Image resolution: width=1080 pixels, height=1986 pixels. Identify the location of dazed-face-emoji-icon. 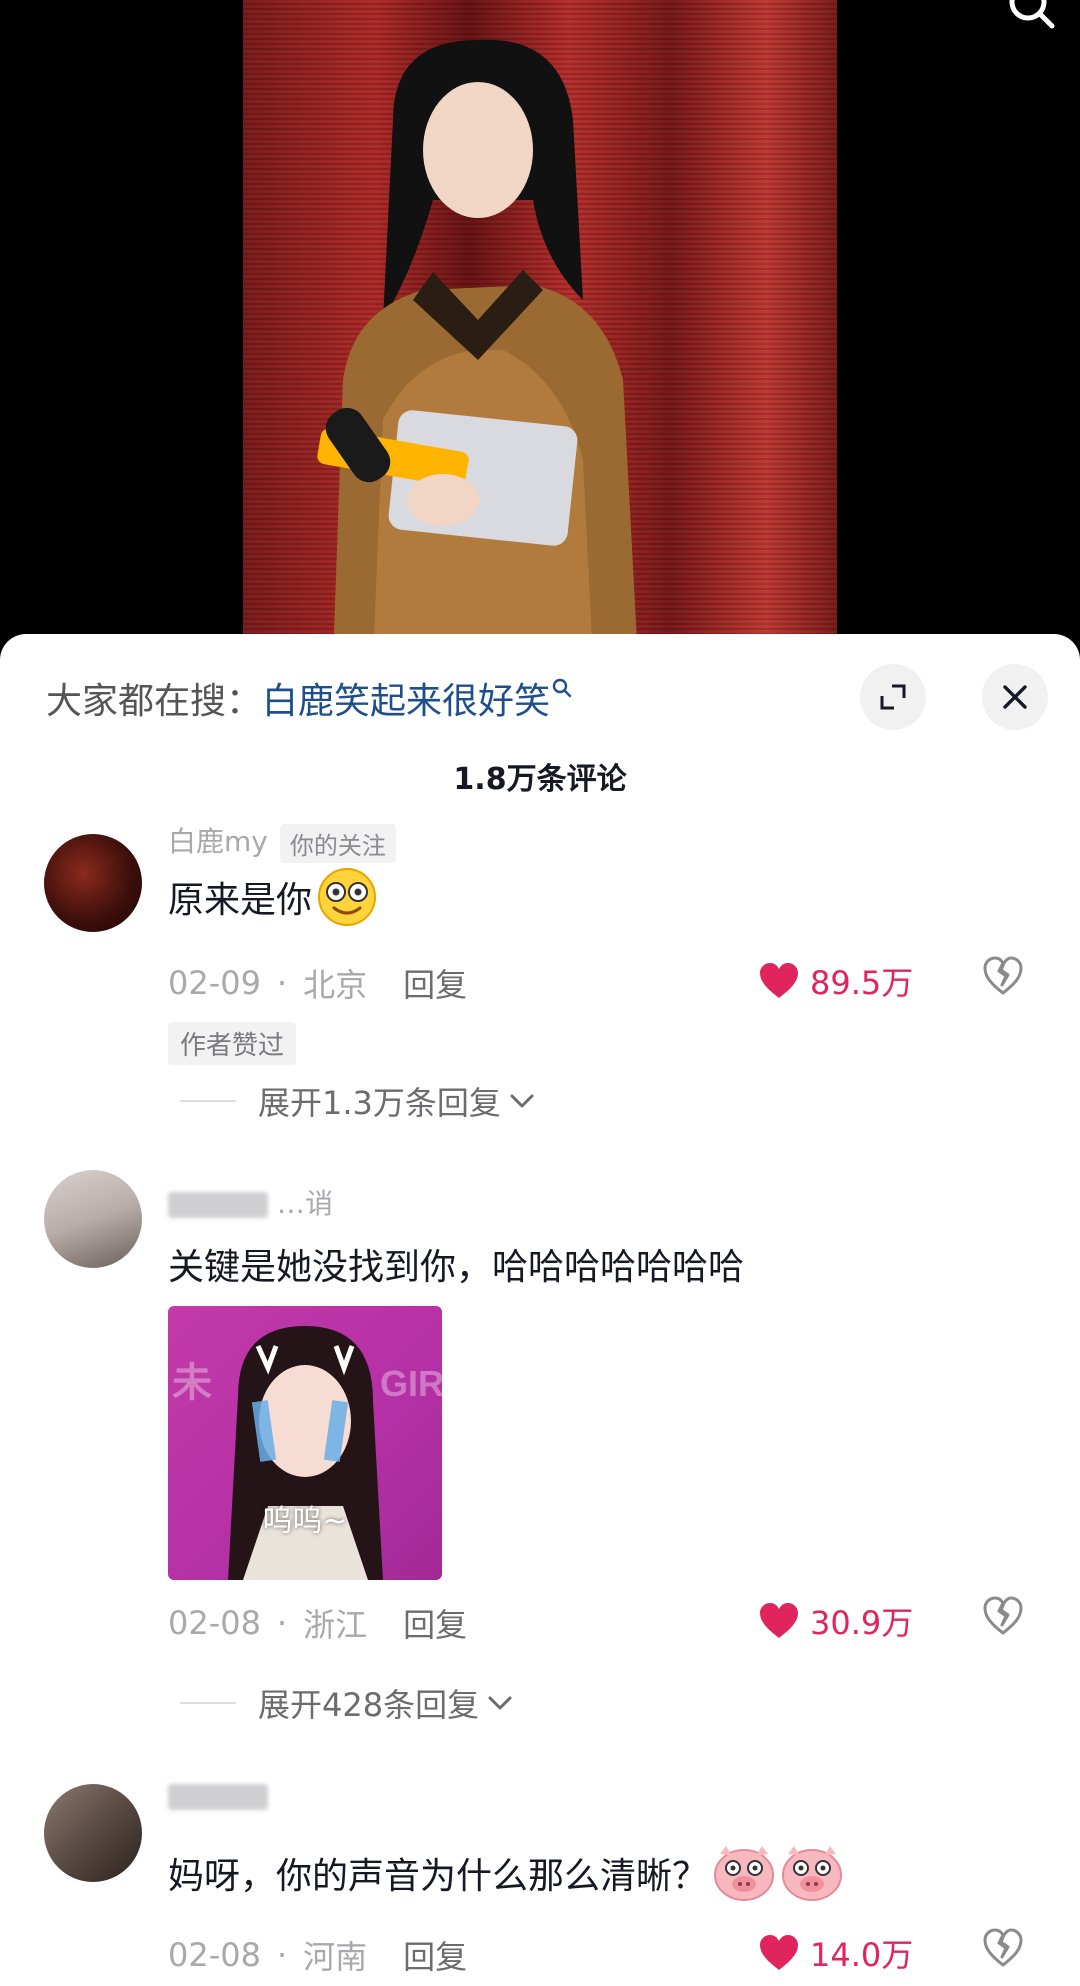
(347, 897).